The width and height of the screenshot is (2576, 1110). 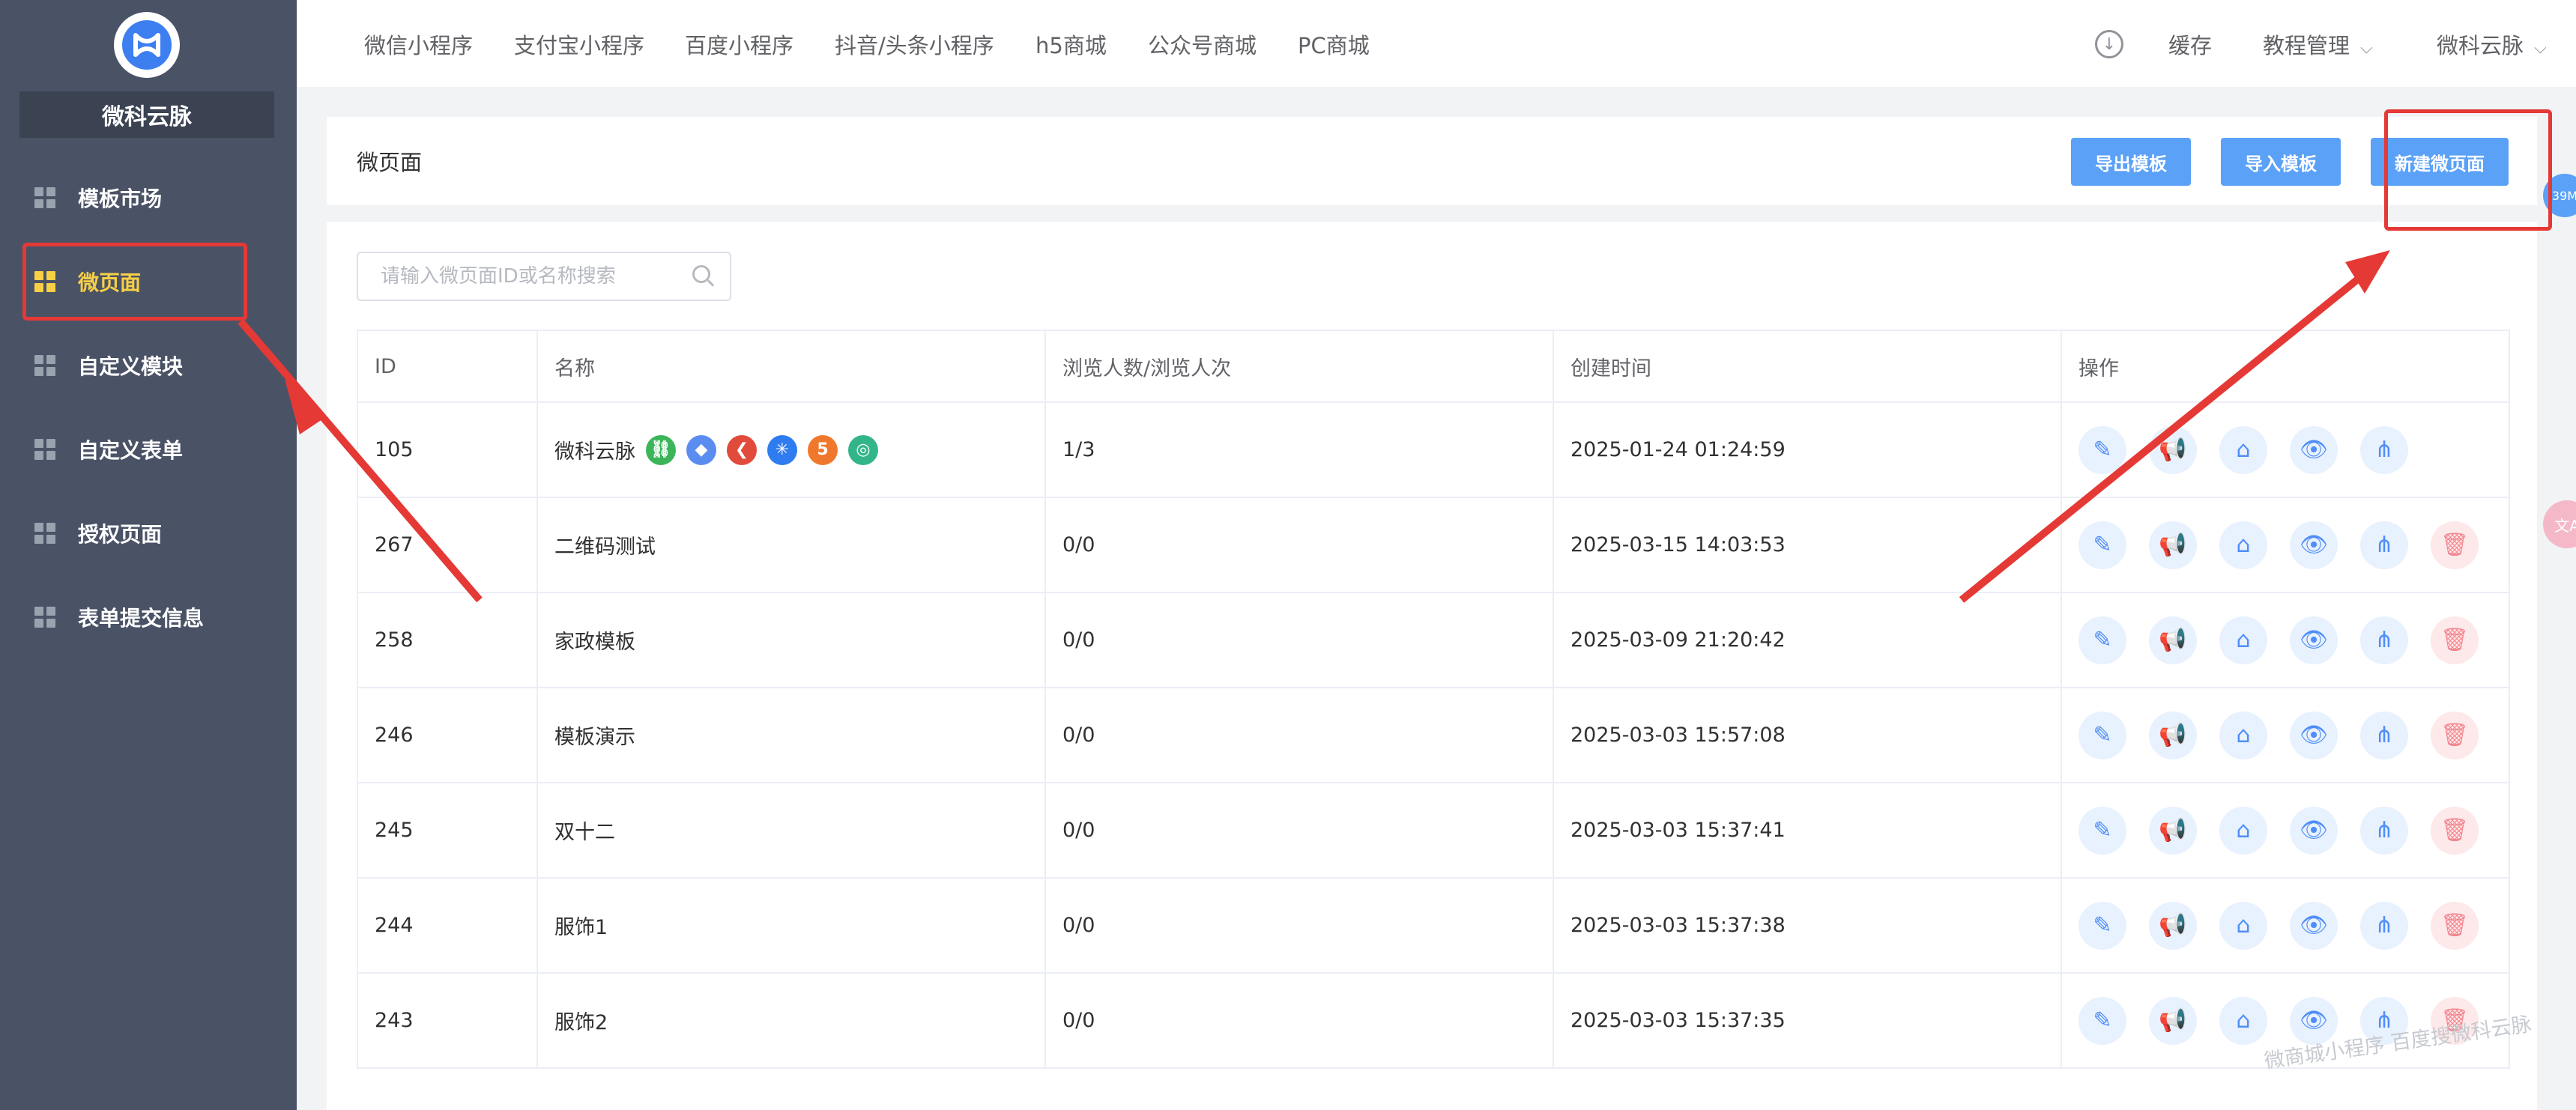 I want to click on cell-name: 服饰2, so click(x=791, y=1020).